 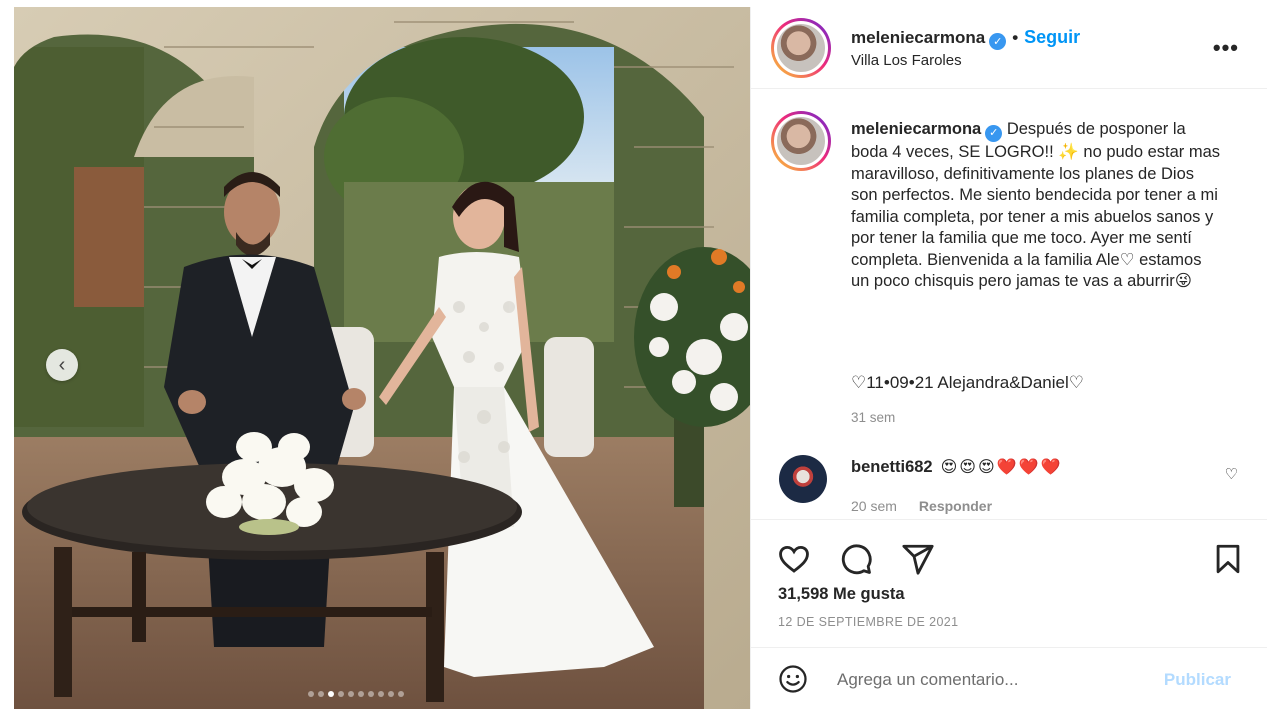 What do you see at coordinates (794, 559) in the screenshot?
I see `heart-icon` at bounding box center [794, 559].